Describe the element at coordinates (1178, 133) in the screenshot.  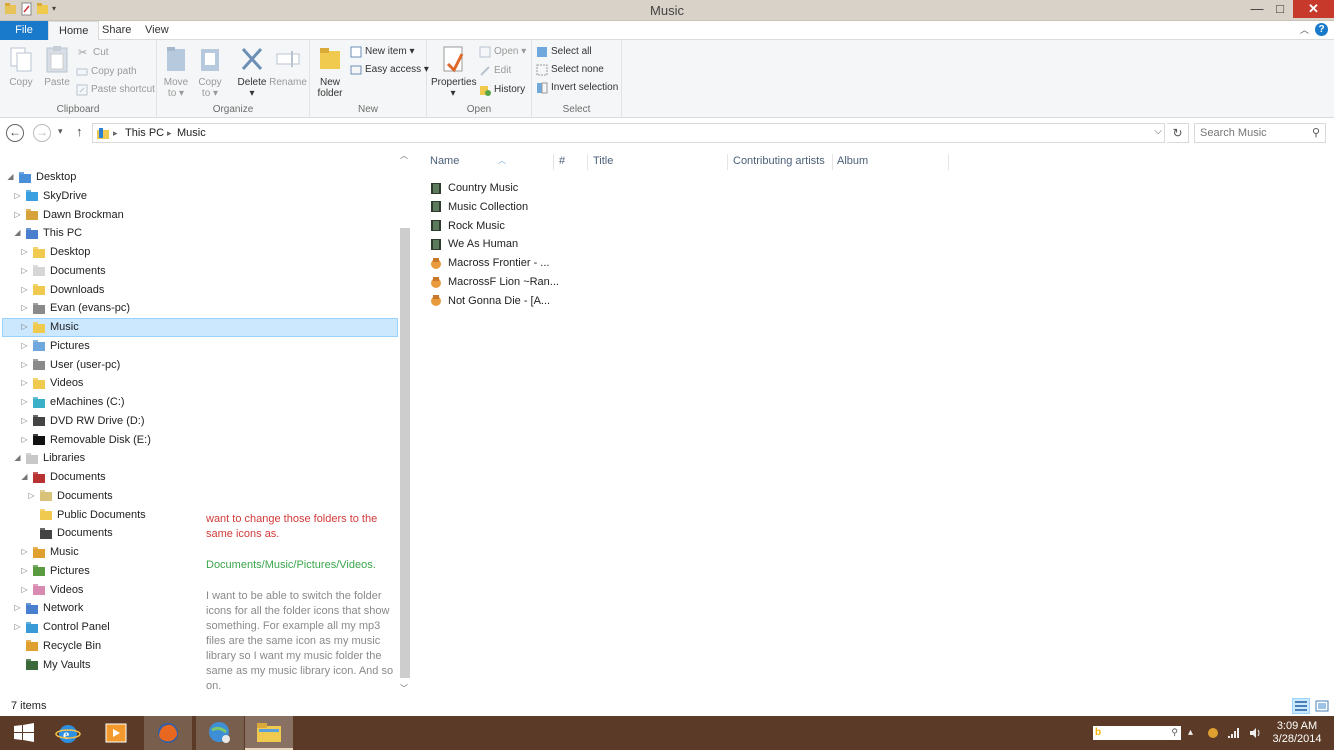
I see `refresh-button: ↻` at that location.